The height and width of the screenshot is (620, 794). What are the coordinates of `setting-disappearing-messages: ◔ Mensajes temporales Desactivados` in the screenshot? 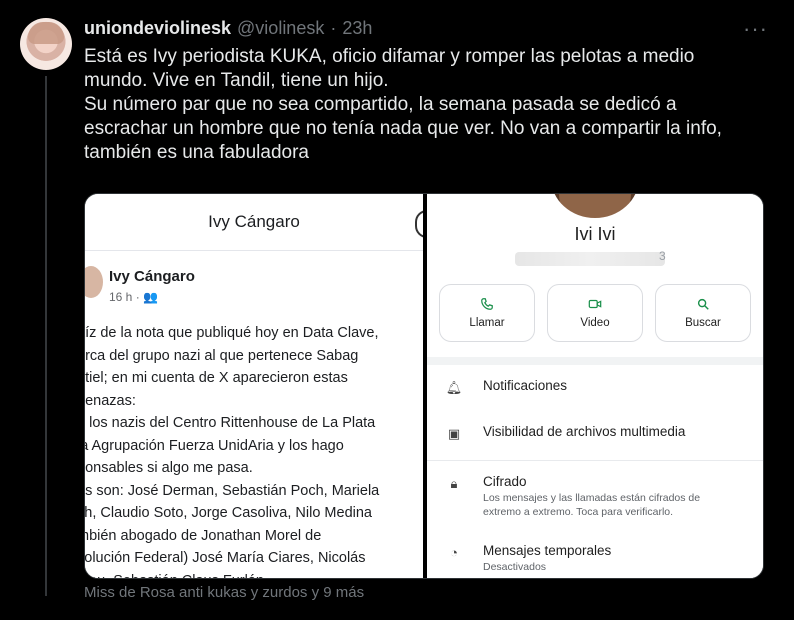 It's located at (600, 558).